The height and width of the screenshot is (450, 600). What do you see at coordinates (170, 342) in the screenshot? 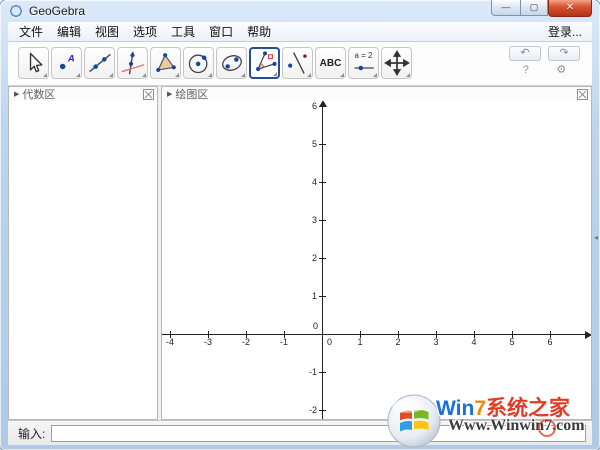
I see `x-tick-label: -4` at bounding box center [170, 342].